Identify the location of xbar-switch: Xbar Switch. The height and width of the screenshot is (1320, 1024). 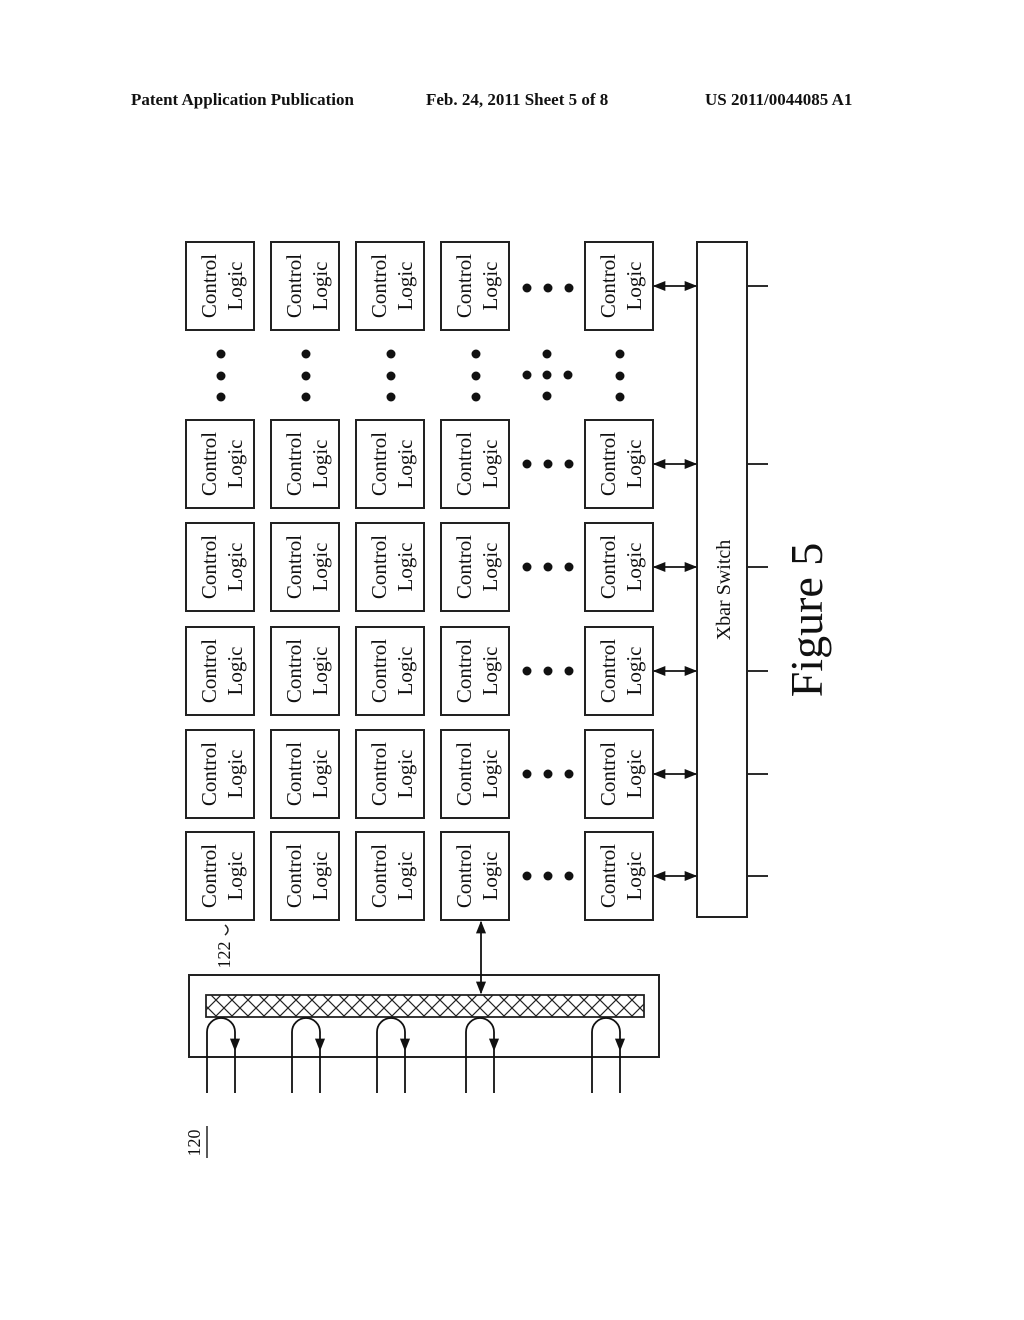
(722, 579).